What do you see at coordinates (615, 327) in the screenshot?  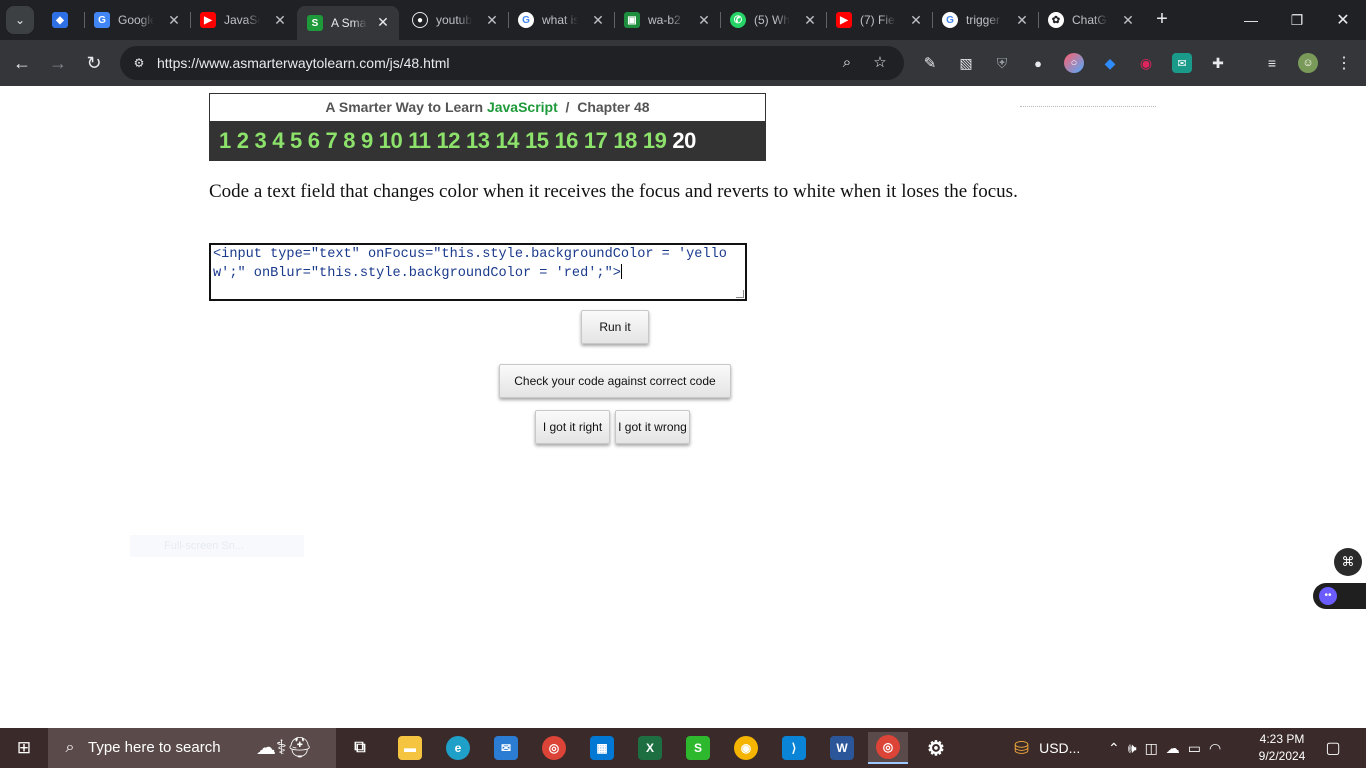 I see `run-it-button: Run it` at bounding box center [615, 327].